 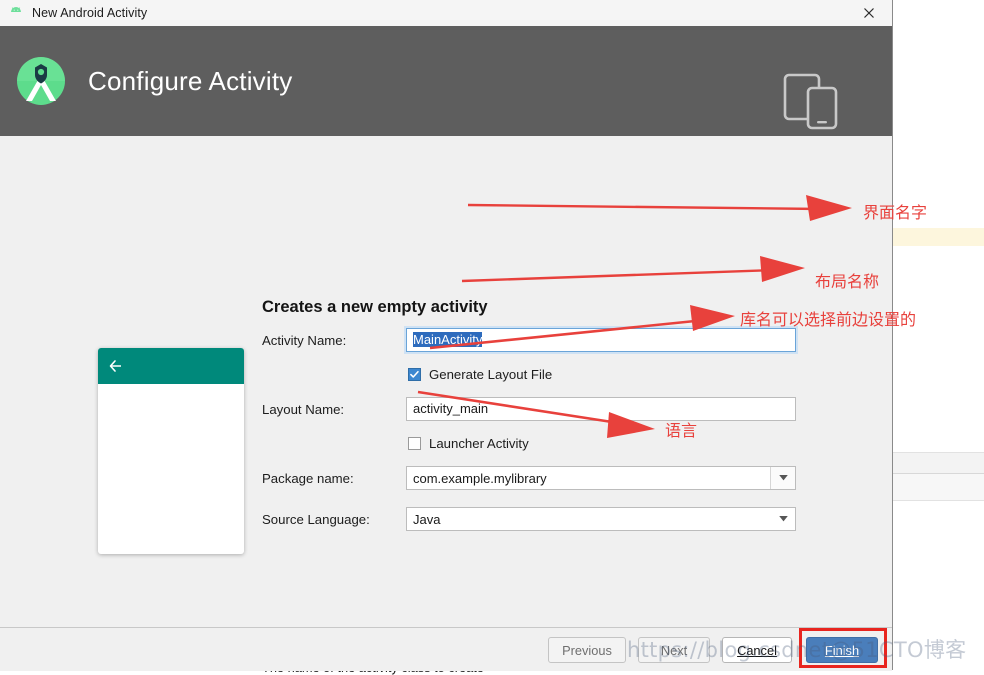 I want to click on close-icon, so click(x=869, y=13).